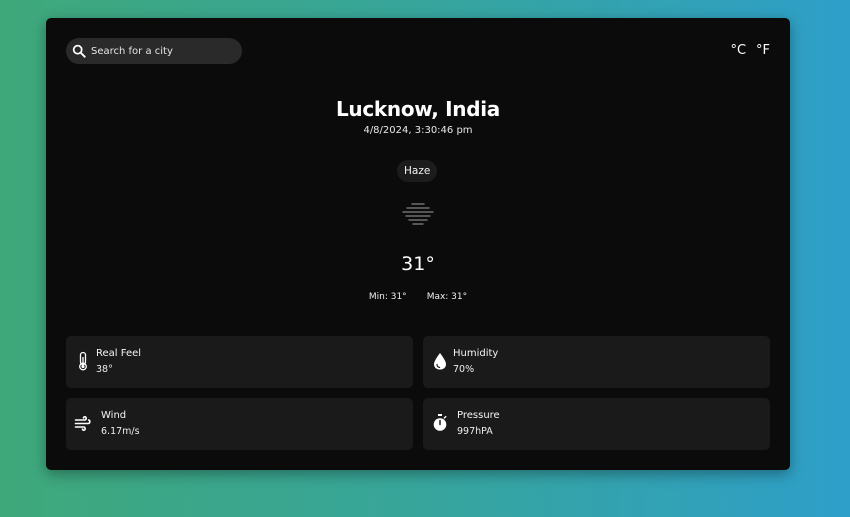 This screenshot has width=850, height=517. I want to click on wind-tile: Wind 6.17m/s, so click(239, 424).